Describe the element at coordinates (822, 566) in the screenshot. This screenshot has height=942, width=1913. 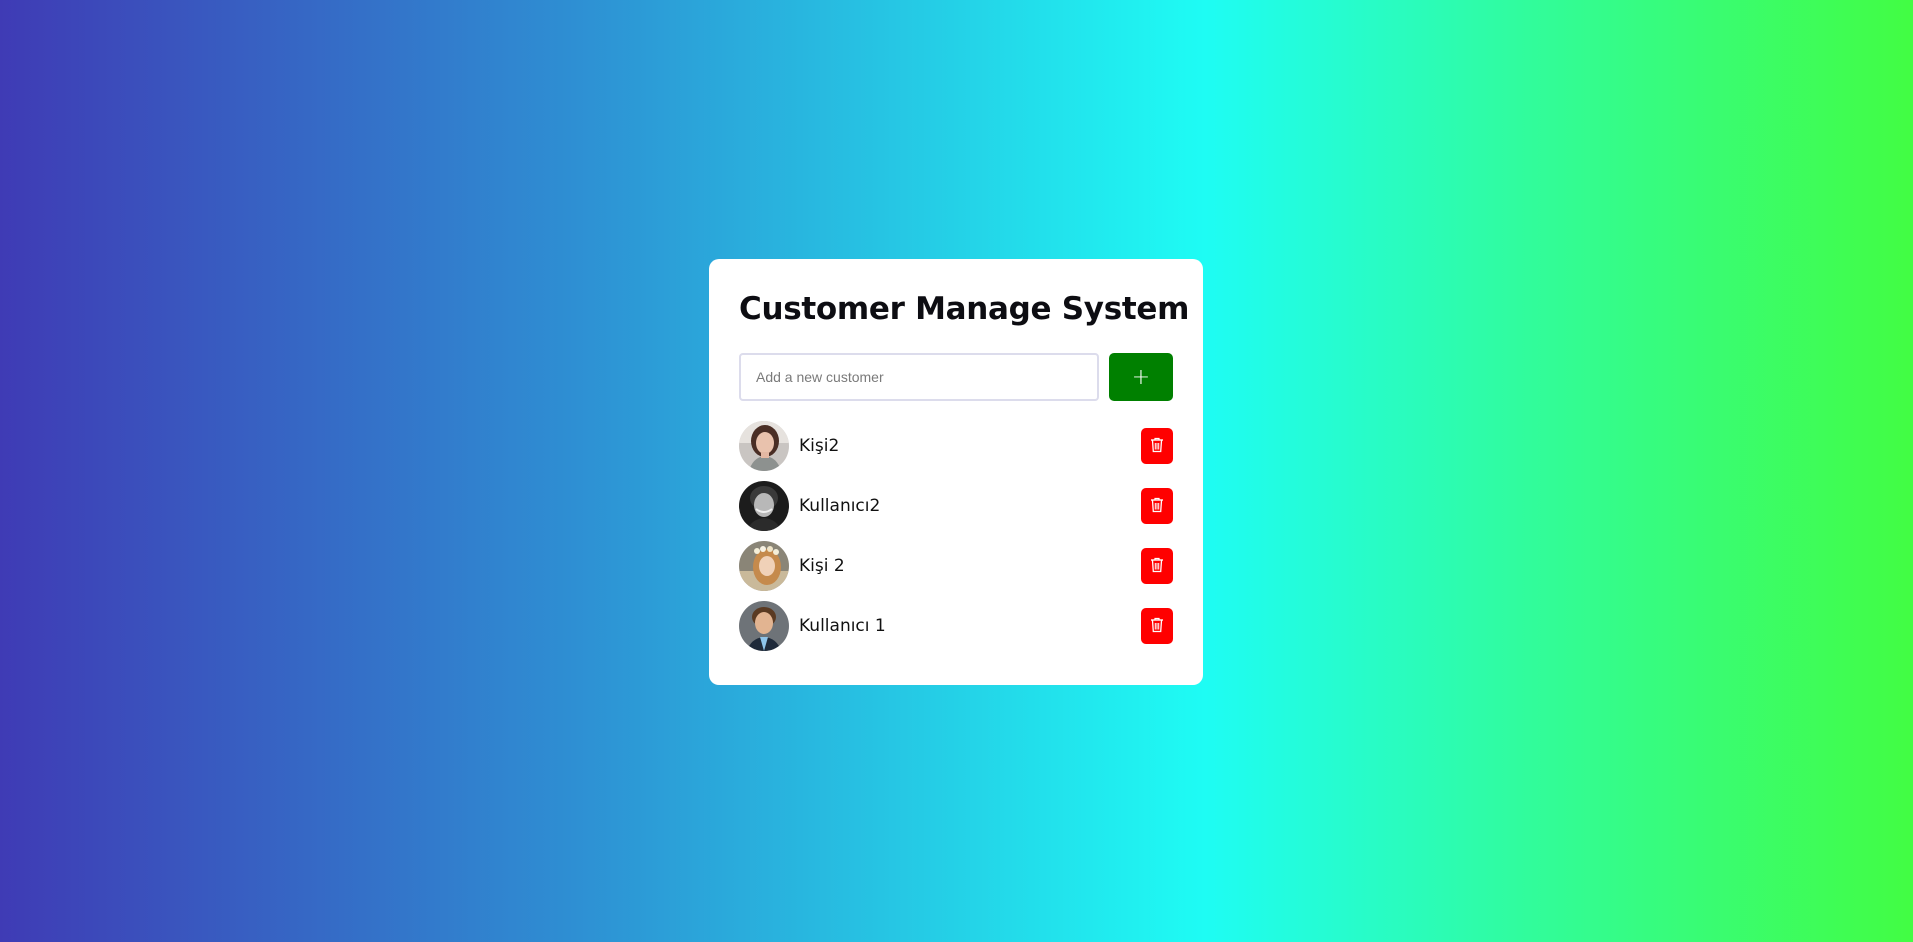
I see `customer-name: Kişi 2` at that location.